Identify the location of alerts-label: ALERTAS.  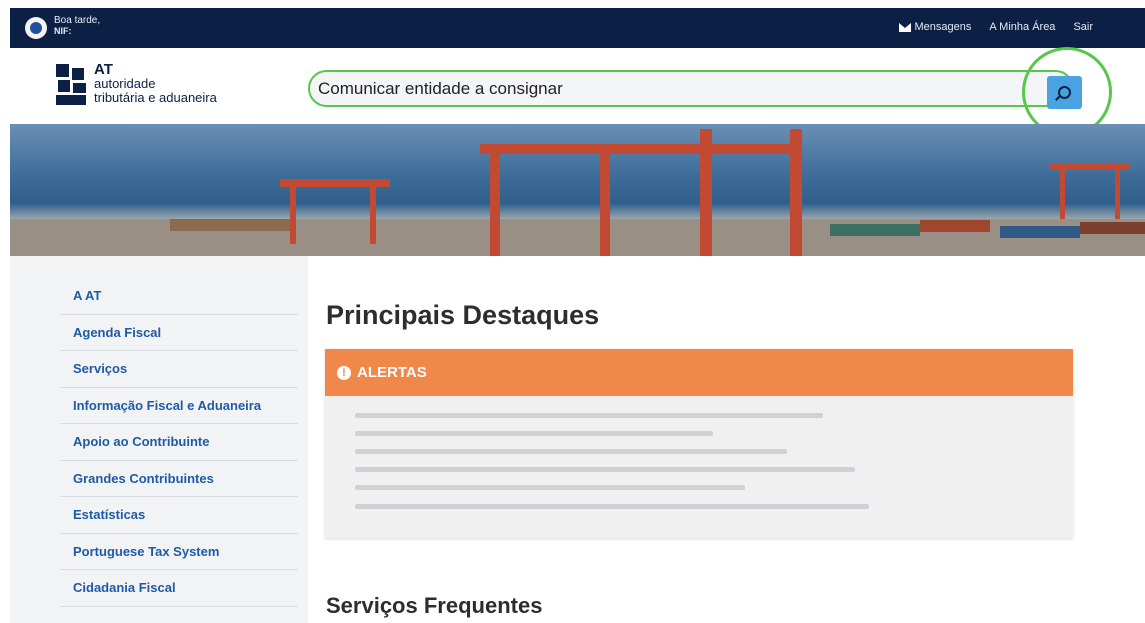
(392, 372).